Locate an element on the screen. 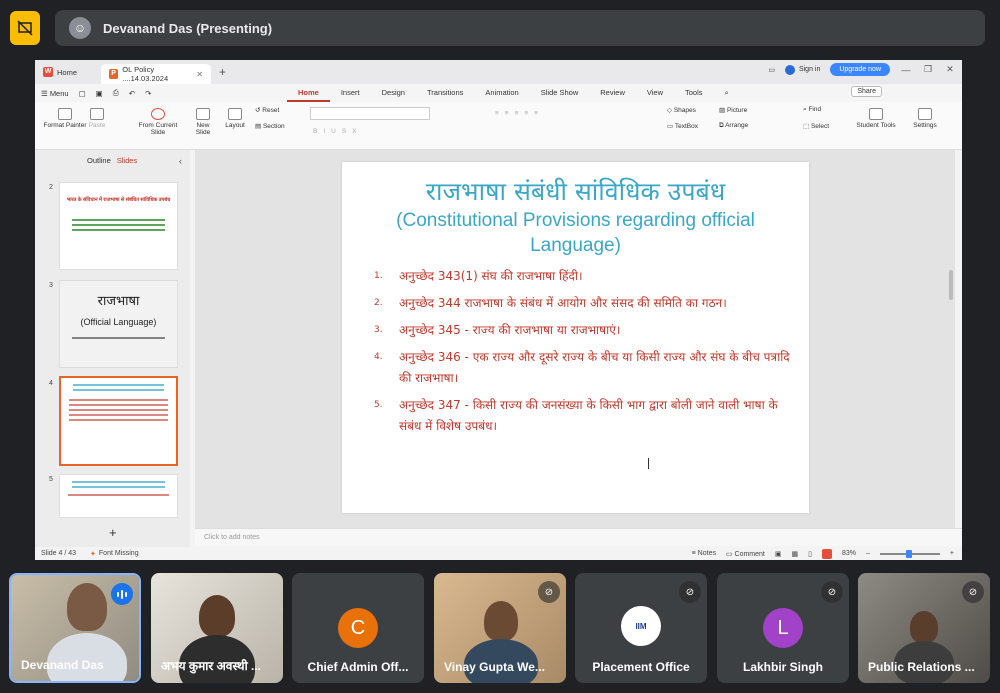  zoom-knob is located at coordinates (908, 553).